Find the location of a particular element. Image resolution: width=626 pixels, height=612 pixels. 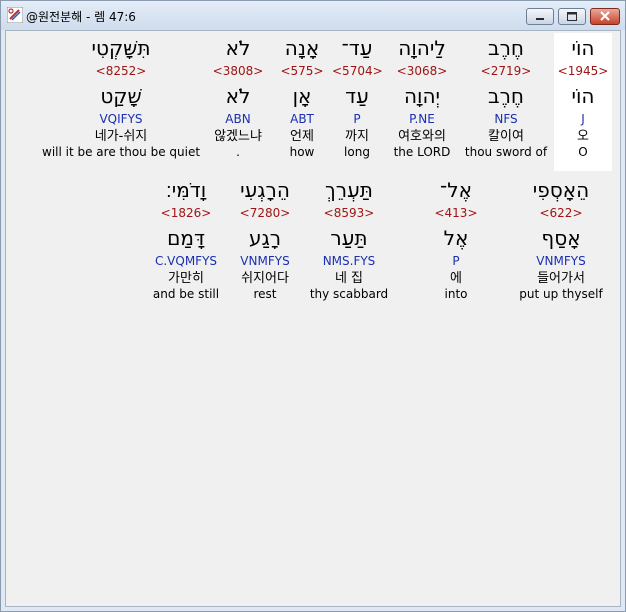

korean-gloss: 까지 is located at coordinates (357, 136).